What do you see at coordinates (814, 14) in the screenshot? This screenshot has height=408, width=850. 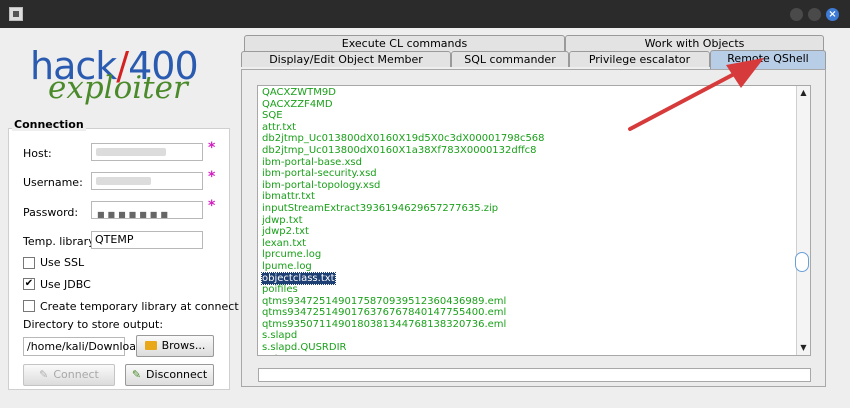 I see `maximize-button` at bounding box center [814, 14].